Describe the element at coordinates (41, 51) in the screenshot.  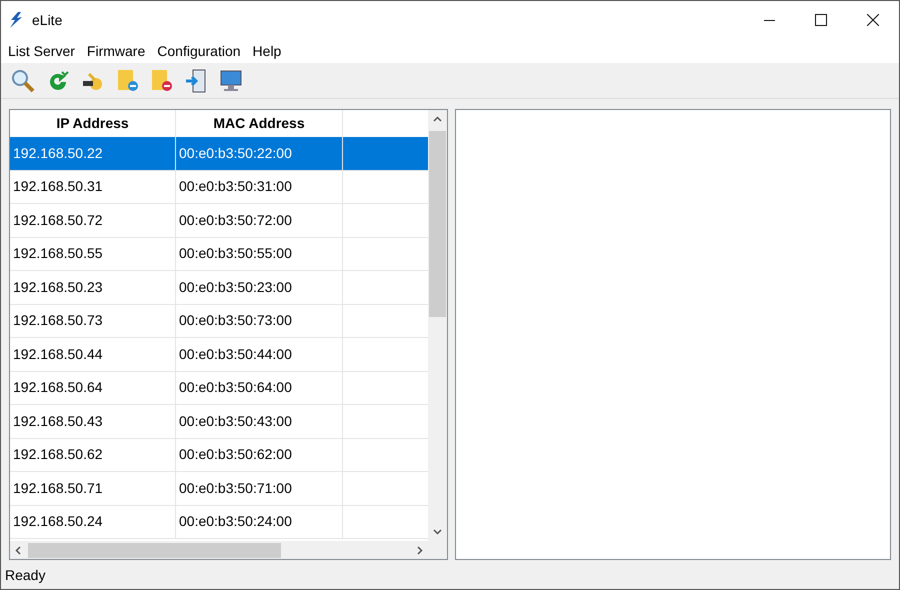
I see `menu-item: List Server` at that location.